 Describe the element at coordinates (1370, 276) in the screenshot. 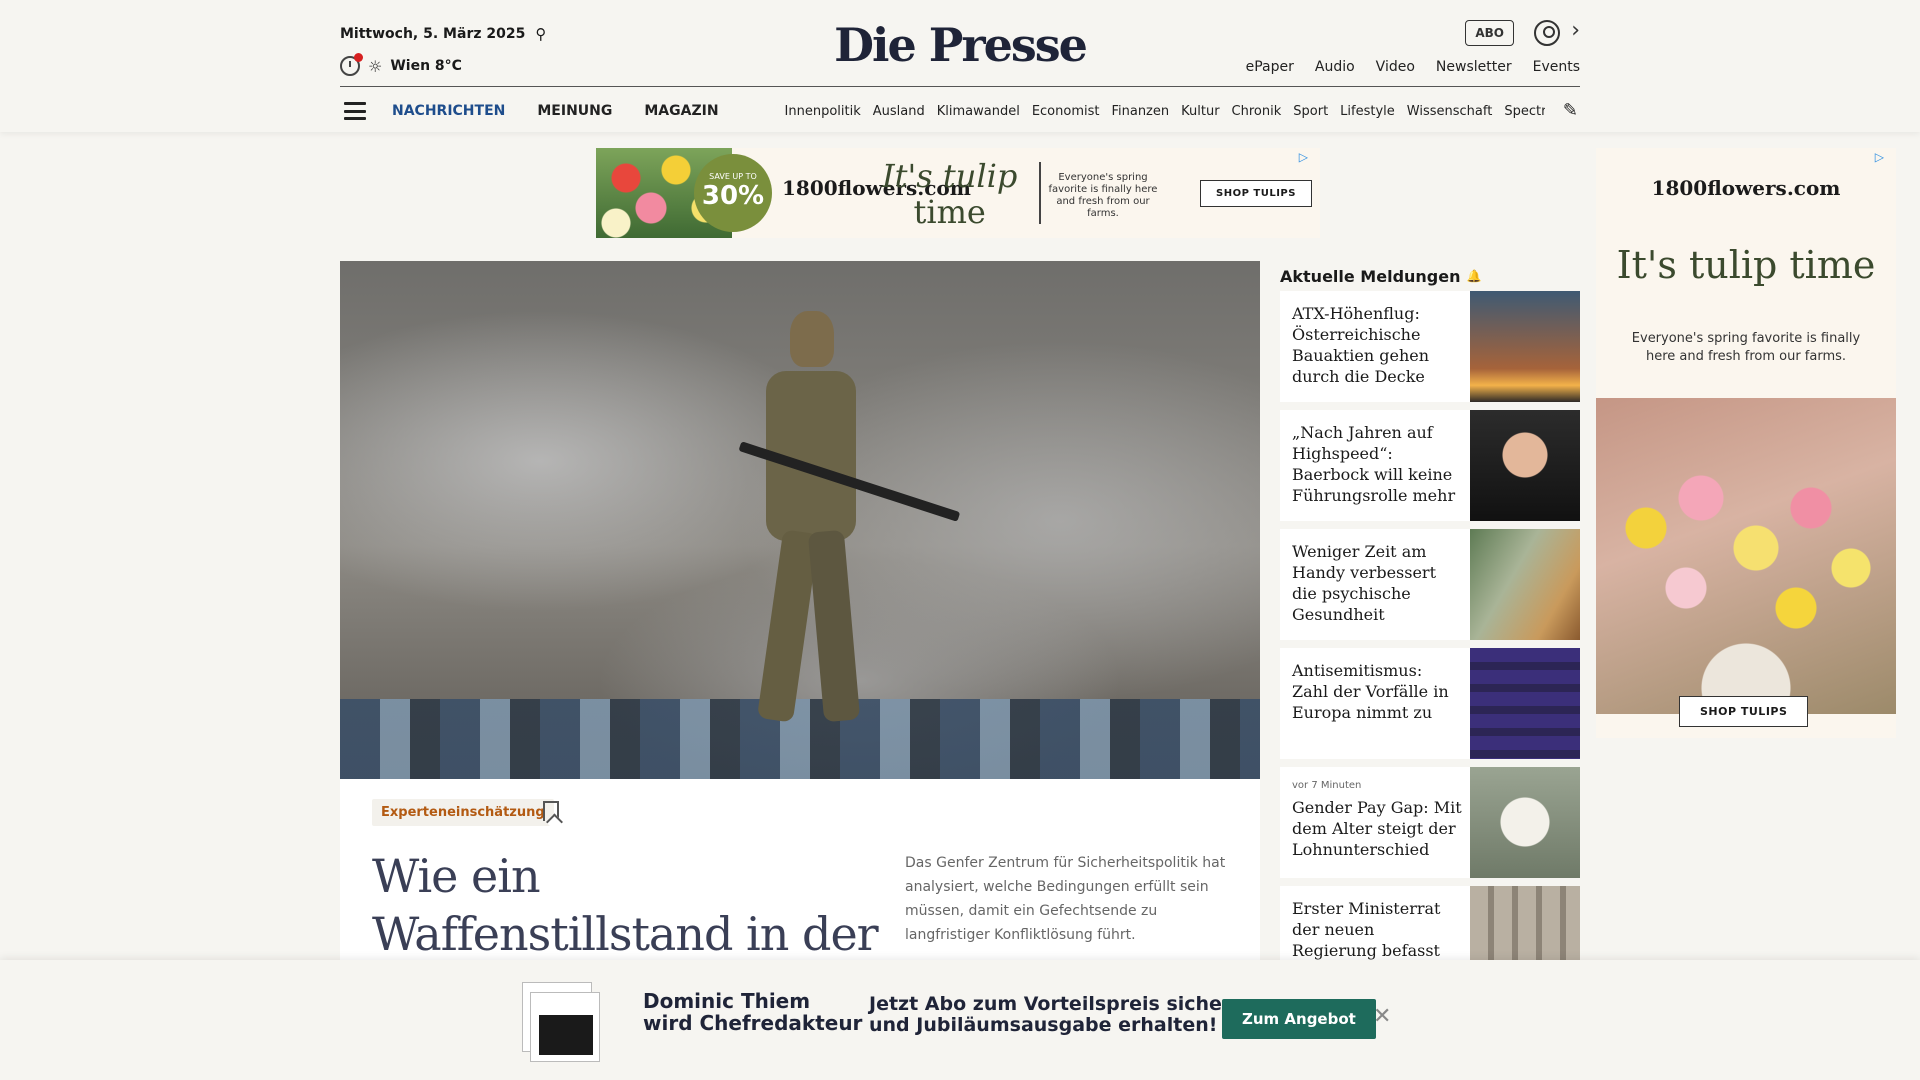

I see `latest-news-title: Aktuelle Meldungen` at that location.